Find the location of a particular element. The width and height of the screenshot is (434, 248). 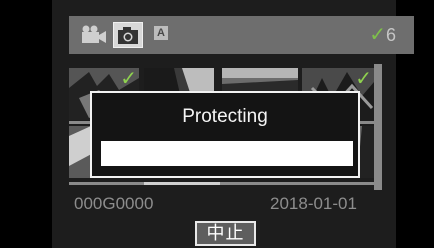

scrollbar-thumb is located at coordinates (378, 127).